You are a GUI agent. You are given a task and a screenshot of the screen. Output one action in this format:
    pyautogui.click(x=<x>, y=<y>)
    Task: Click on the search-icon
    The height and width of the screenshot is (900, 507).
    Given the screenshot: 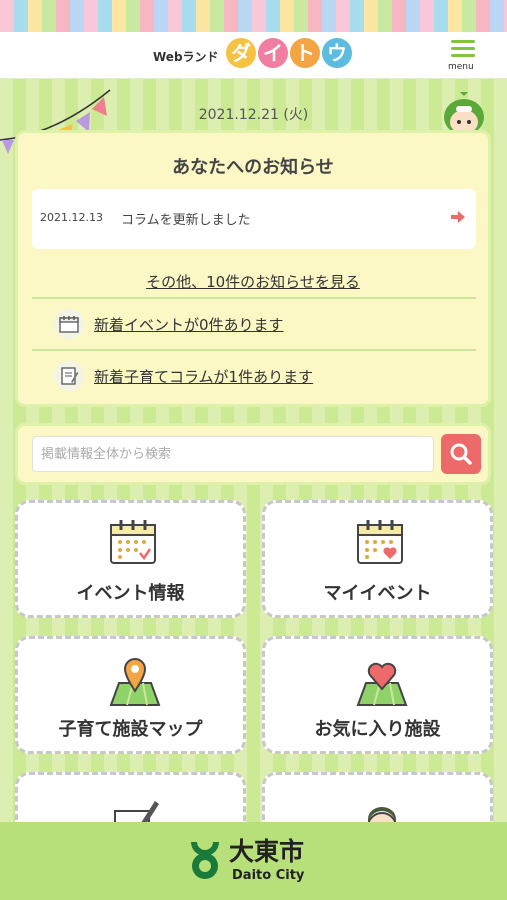 What is the action you would take?
    pyautogui.click(x=461, y=454)
    